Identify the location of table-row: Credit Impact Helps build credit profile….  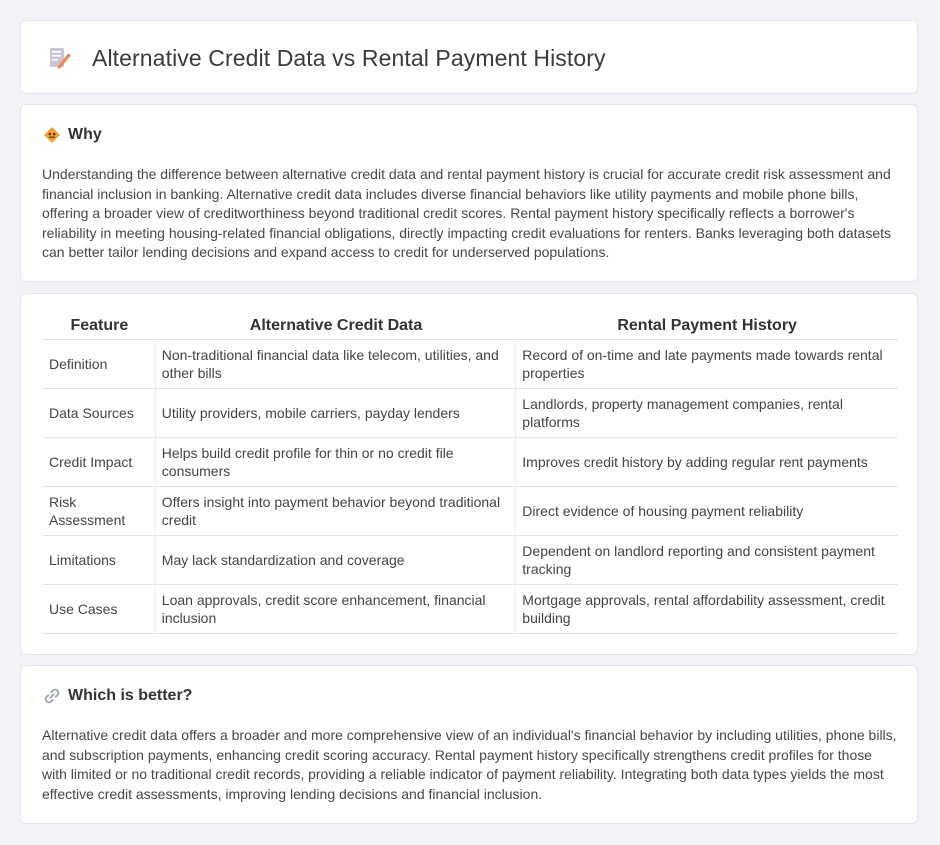
(470, 462).